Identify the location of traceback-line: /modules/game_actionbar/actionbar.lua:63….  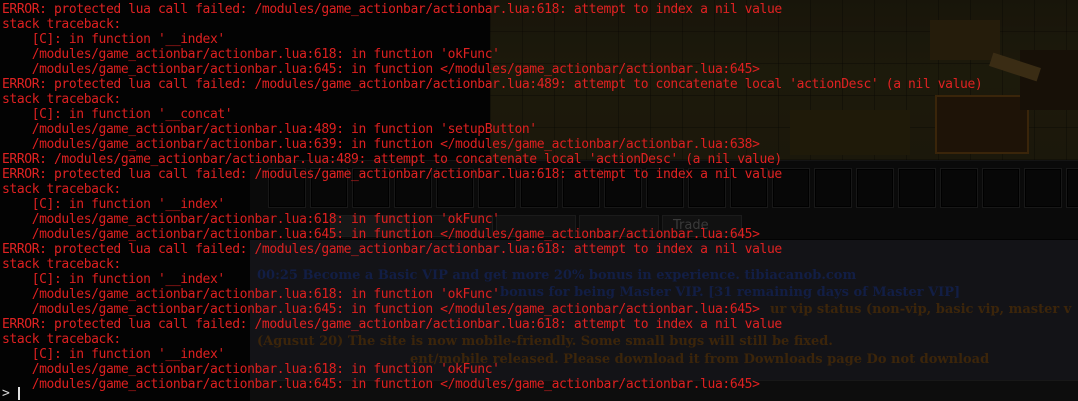
(381, 144).